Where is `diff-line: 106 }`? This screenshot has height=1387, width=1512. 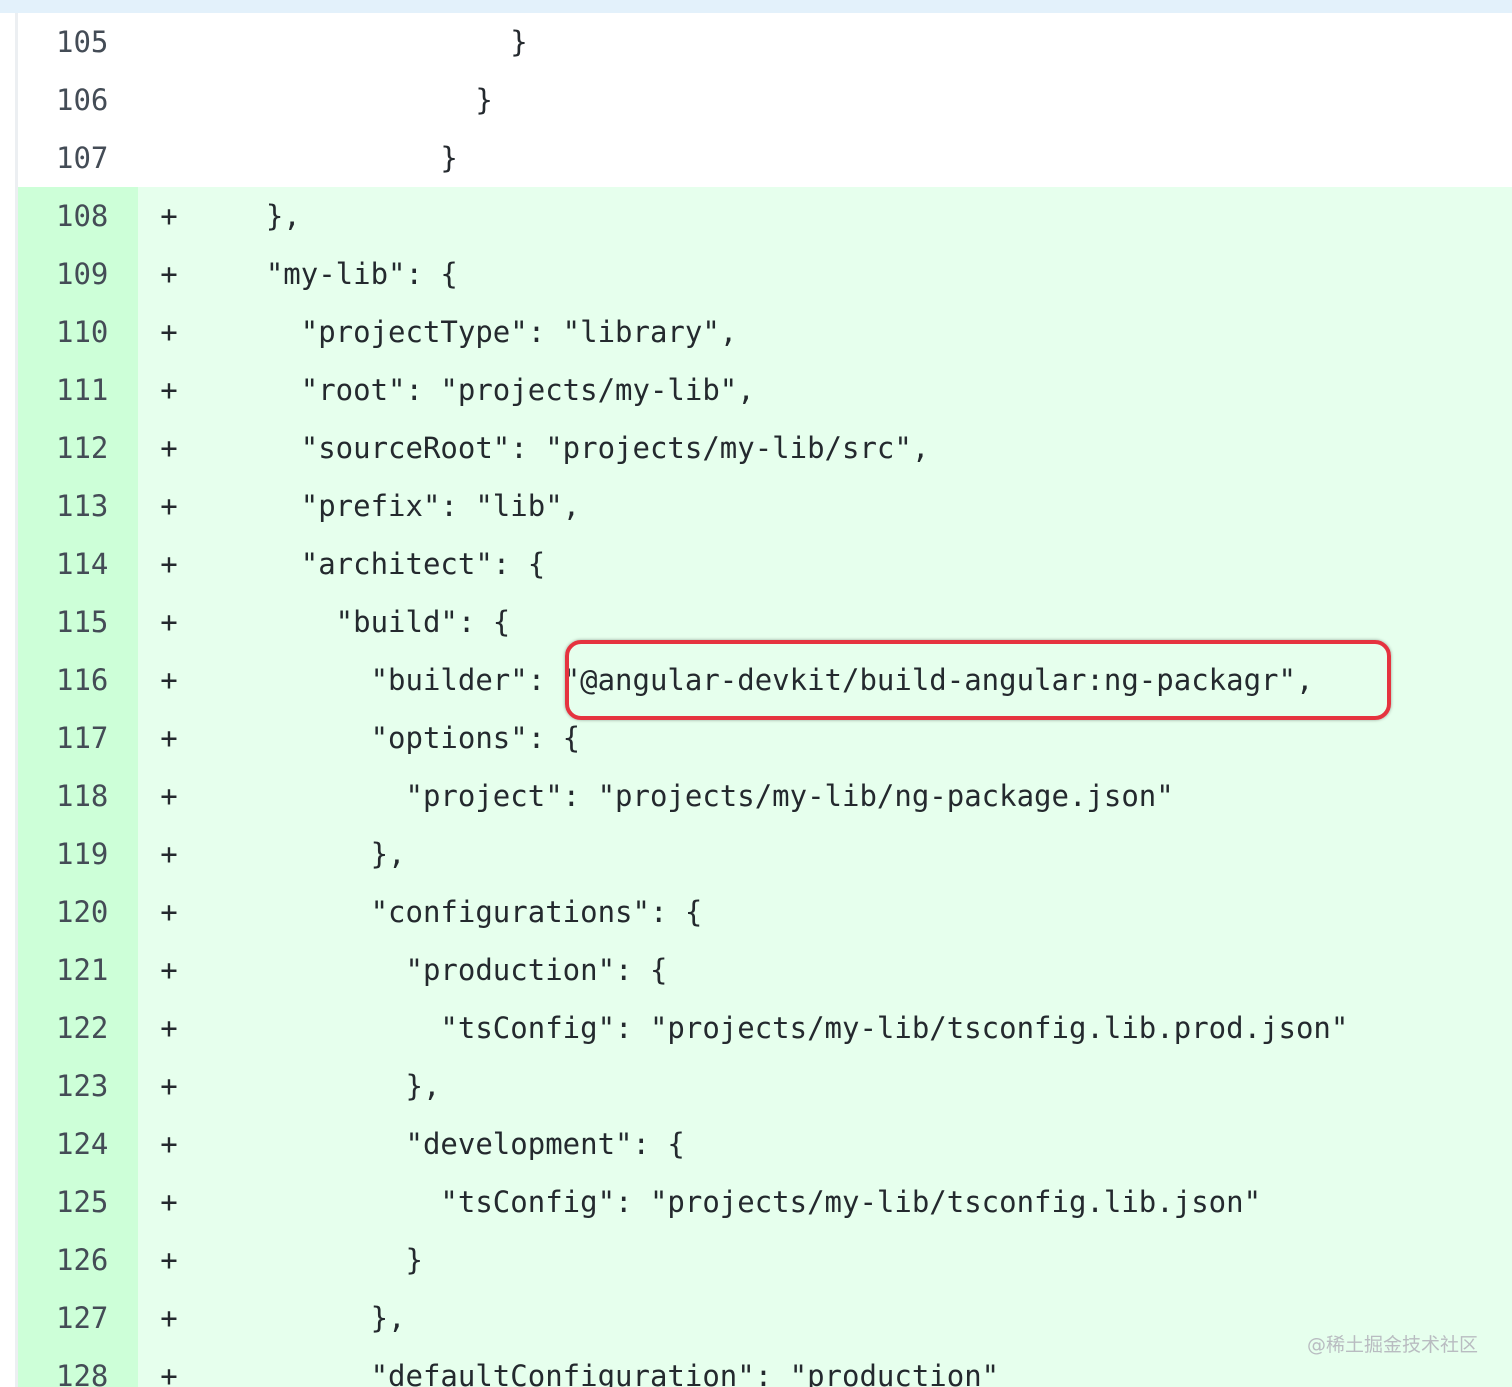
diff-line: 106 } is located at coordinates (765, 100).